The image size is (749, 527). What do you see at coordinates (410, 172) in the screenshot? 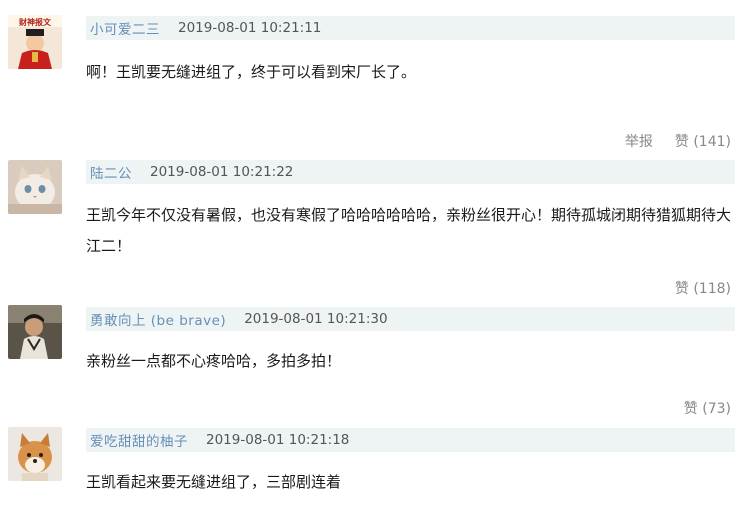
I see `comment-meta-bar: 陆二公 2019-08-01 10:21:22` at bounding box center [410, 172].